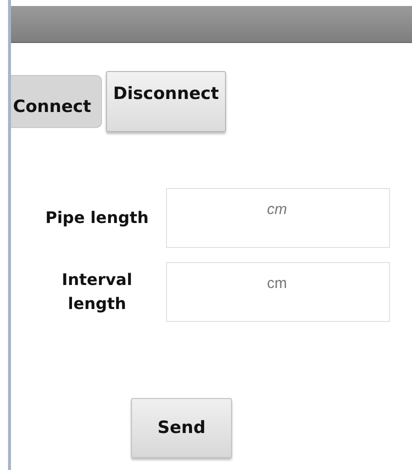 The height and width of the screenshot is (470, 412). Describe the element at coordinates (97, 218) in the screenshot. I see `field-label: Pipe length` at that location.